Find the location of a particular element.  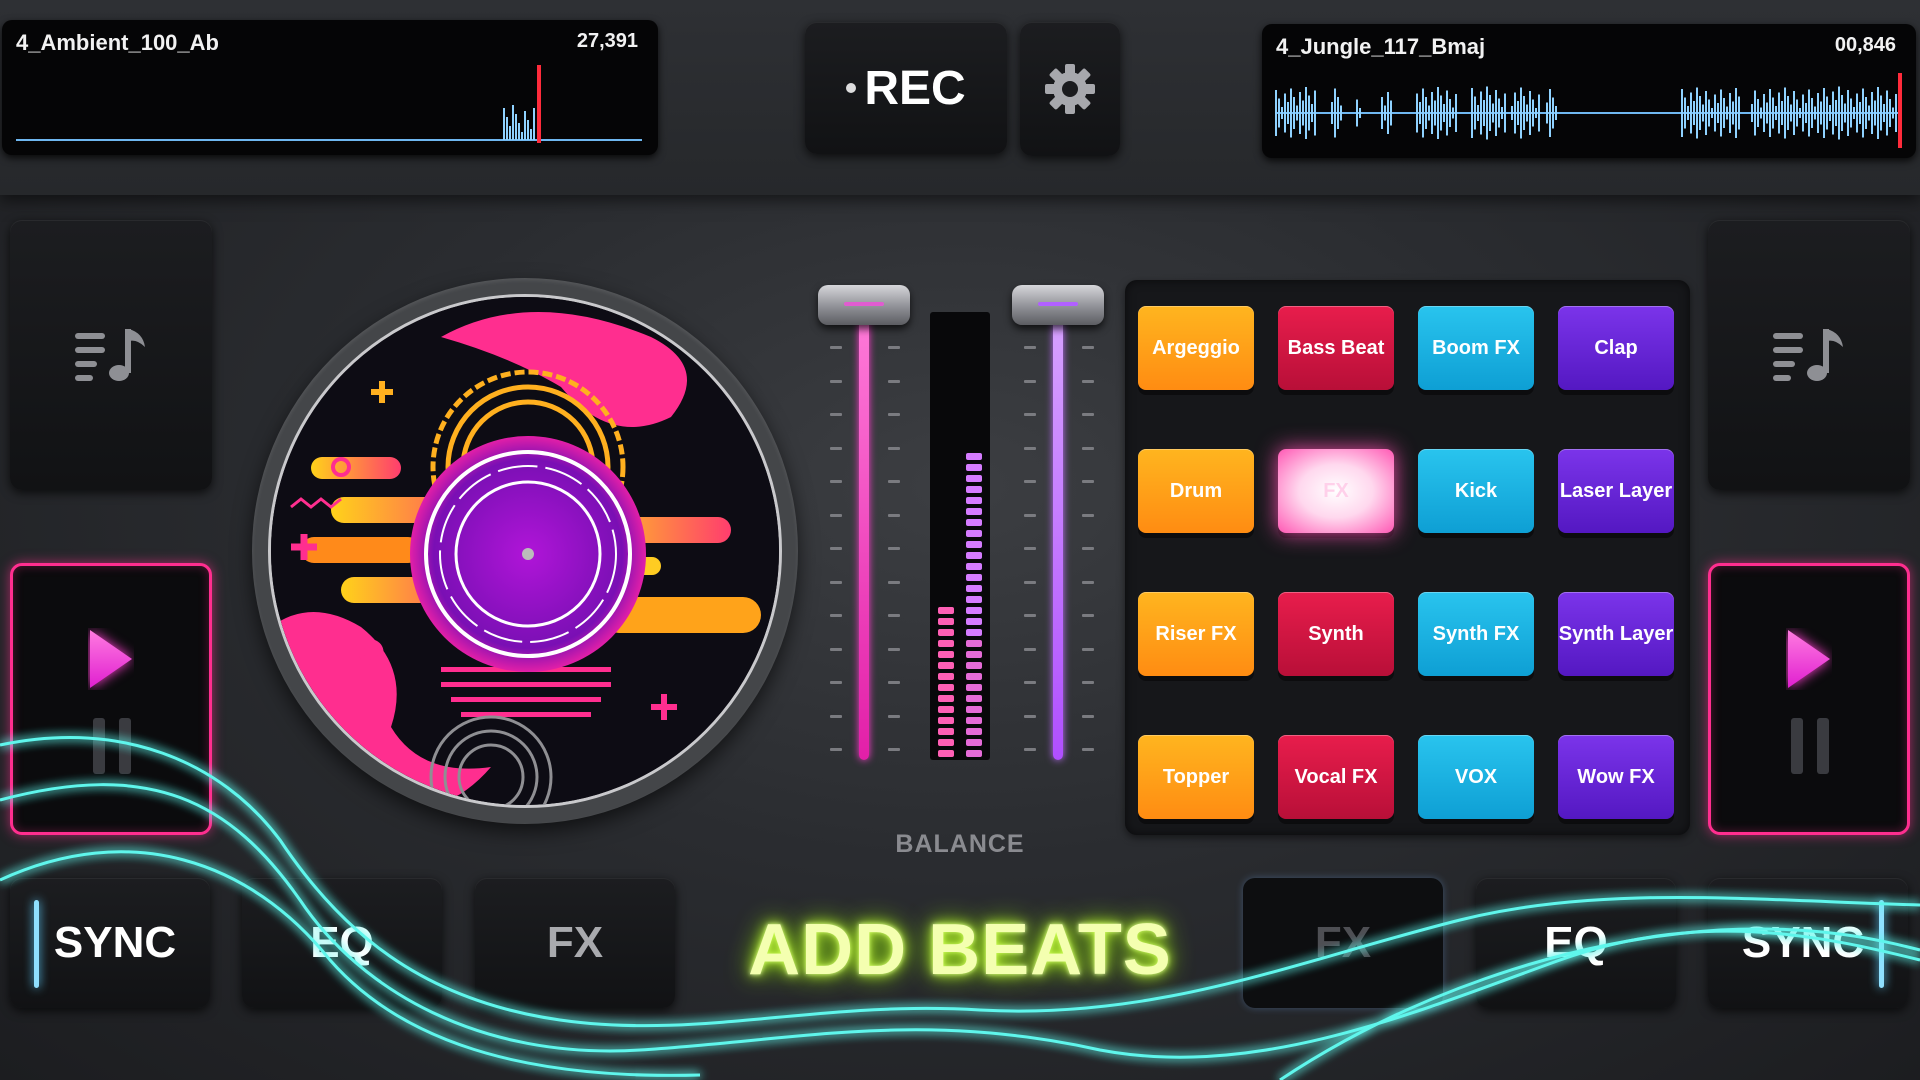

pad-laser-layer: Laser Layer is located at coordinates (1616, 491).